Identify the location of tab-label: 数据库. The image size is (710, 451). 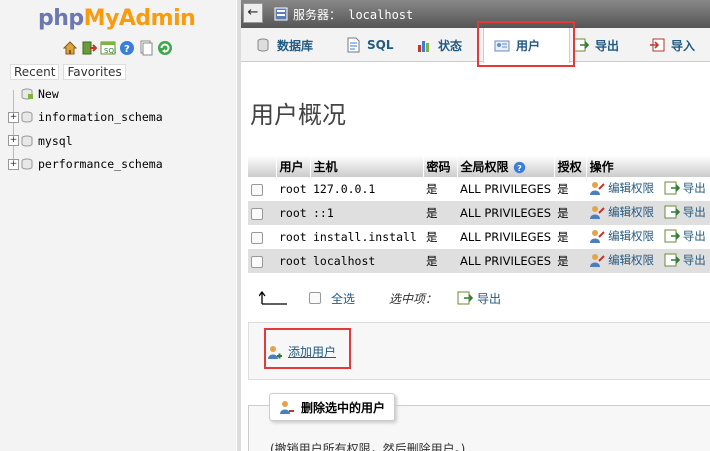
(295, 45).